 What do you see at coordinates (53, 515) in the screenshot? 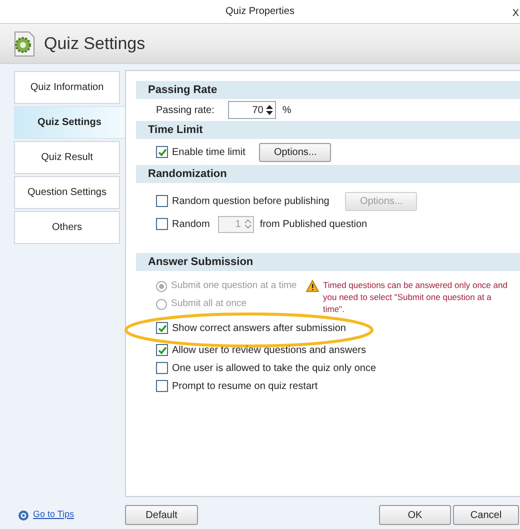
I see `tips-link: Go to Tips` at bounding box center [53, 515].